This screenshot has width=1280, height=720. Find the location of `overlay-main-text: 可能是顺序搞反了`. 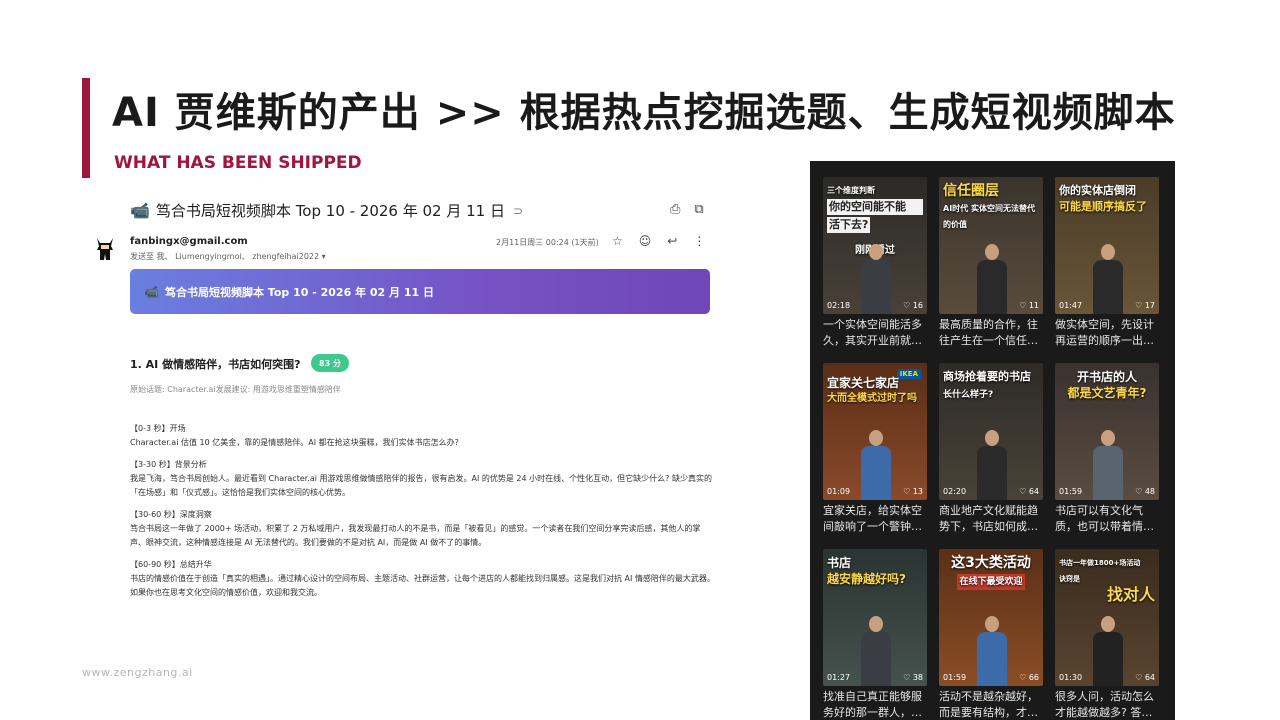

overlay-main-text: 可能是顺序搞反了 is located at coordinates (1103, 206).